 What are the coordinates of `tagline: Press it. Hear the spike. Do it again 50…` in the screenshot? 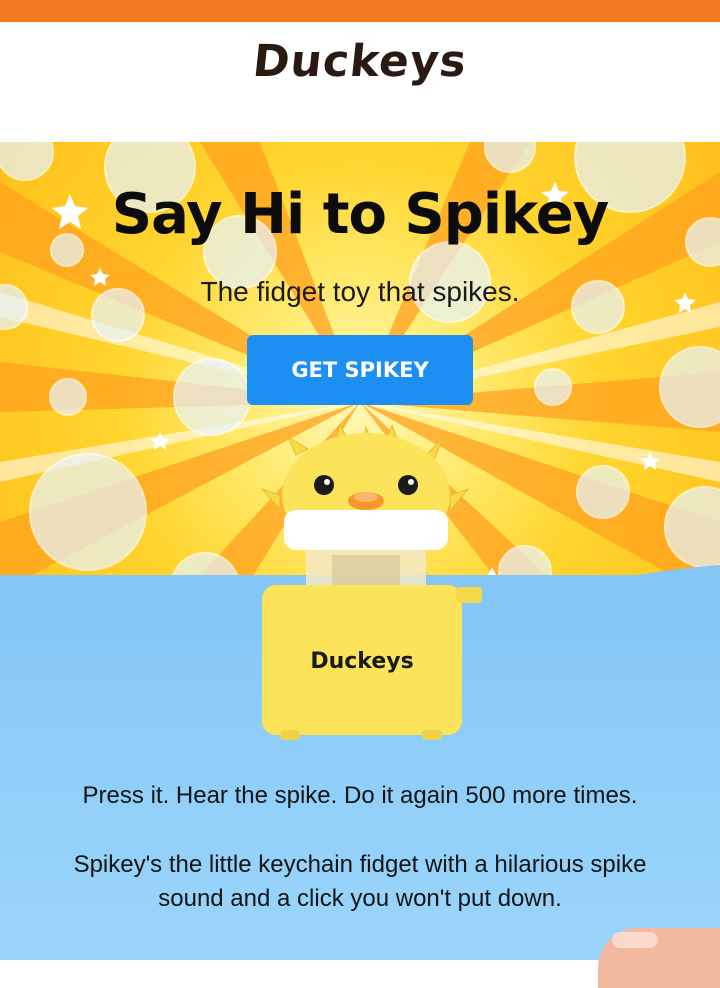 It's located at (360, 795).